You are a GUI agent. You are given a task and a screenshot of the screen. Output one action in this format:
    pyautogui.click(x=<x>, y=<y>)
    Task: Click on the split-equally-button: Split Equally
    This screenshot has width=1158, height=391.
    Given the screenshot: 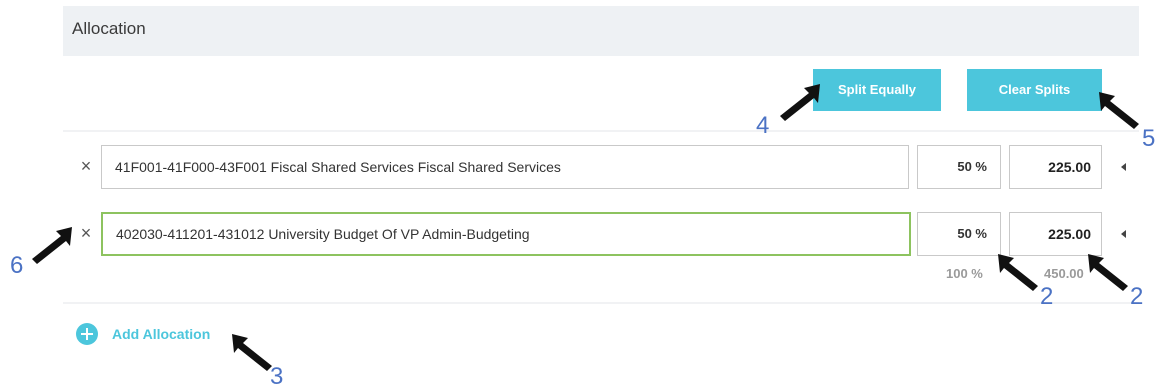 What is the action you would take?
    pyautogui.click(x=877, y=90)
    